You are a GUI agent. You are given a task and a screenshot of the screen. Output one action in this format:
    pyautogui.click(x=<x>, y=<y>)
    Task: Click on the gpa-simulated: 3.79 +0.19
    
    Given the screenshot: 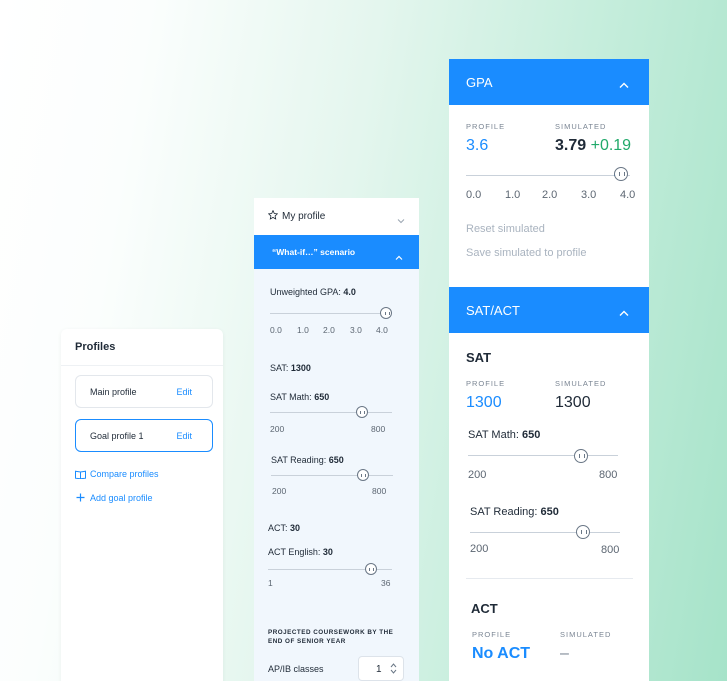 What is the action you would take?
    pyautogui.click(x=593, y=146)
    